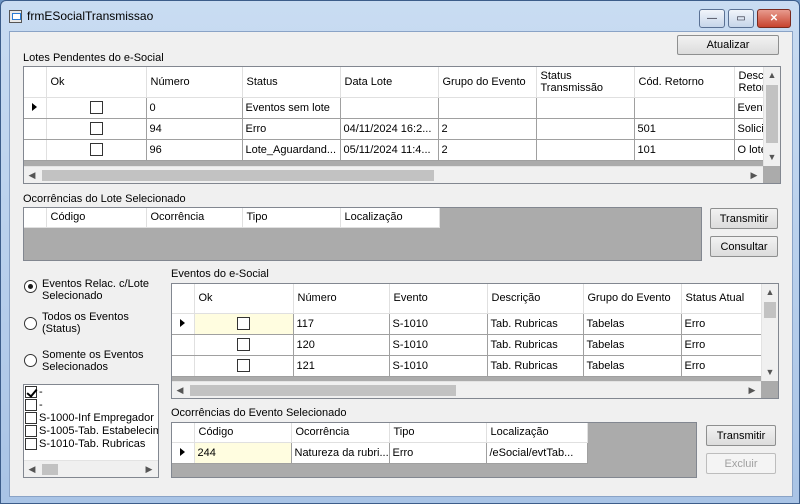 Image resolution: width=800 pixels, height=504 pixels. I want to click on lotes-horizontal-scrollbar: ◀ ▶, so click(393, 174).